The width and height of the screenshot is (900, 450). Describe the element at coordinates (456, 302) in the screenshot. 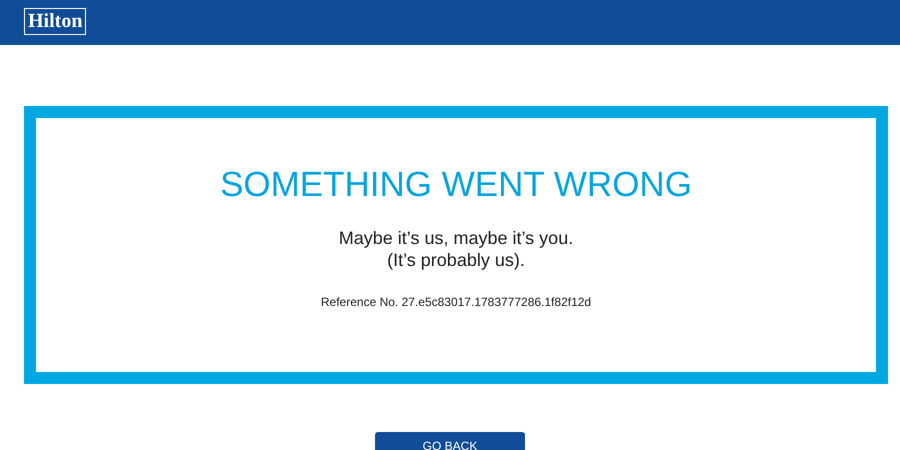

I see `reference-number: Reference No. 27.e5c83017.1783777286.1f82f12d` at that location.